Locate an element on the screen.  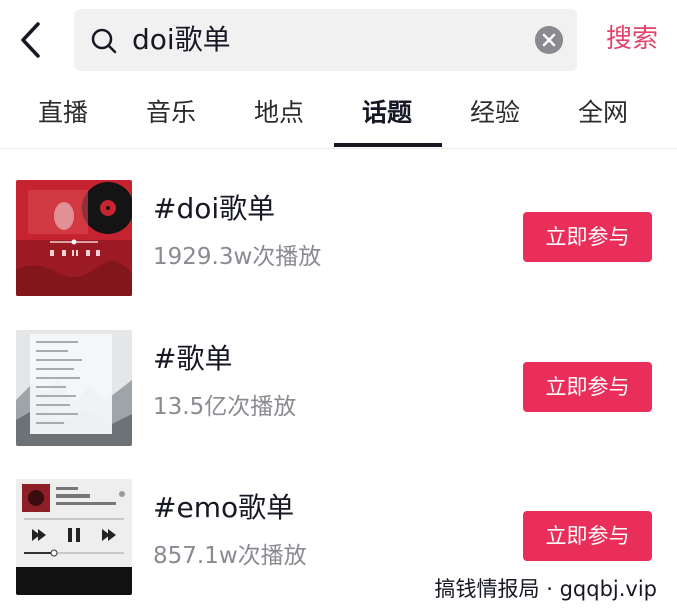
topic-title: #emo歌单 is located at coordinates (223, 508).